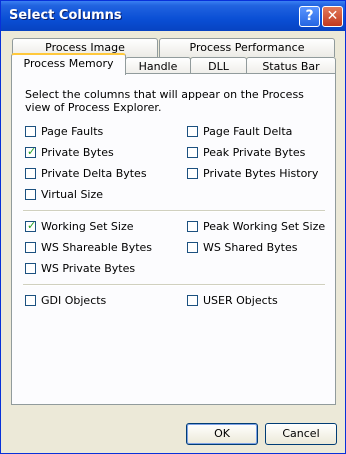  What do you see at coordinates (173, 16) in the screenshot?
I see `title-bar: Select Columns ? ✕` at bounding box center [173, 16].